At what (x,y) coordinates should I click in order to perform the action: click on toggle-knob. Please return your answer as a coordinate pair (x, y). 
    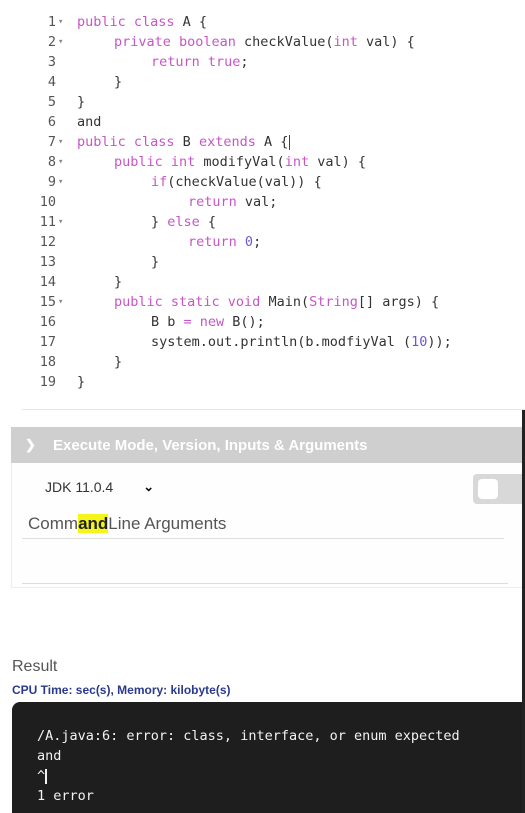
    Looking at the image, I should click on (488, 489).